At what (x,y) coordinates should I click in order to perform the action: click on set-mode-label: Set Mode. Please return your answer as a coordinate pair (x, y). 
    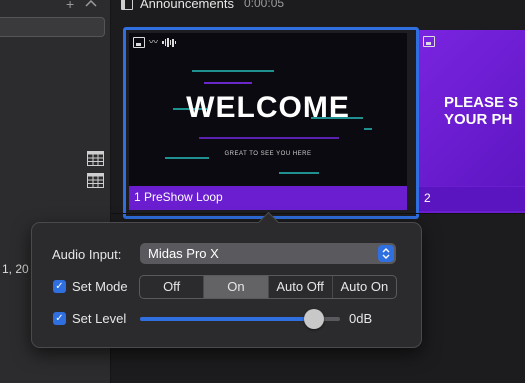
    Looking at the image, I should click on (100, 286).